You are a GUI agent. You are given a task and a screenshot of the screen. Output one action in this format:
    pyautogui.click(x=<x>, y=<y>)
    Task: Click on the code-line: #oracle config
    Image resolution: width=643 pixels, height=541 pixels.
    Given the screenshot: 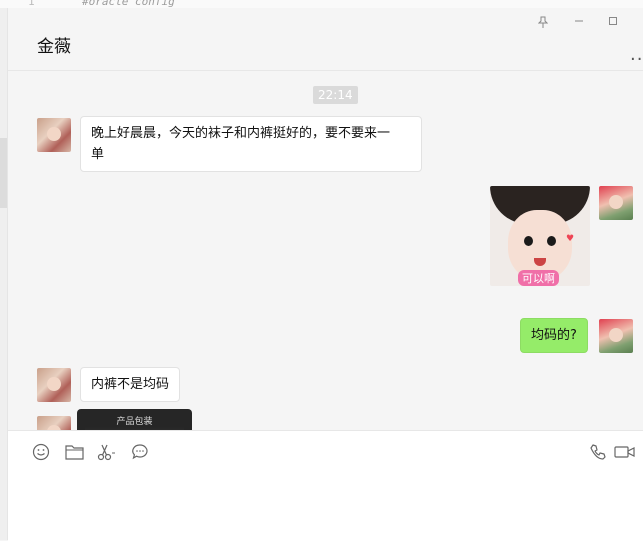 What is the action you would take?
    pyautogui.click(x=128, y=4)
    